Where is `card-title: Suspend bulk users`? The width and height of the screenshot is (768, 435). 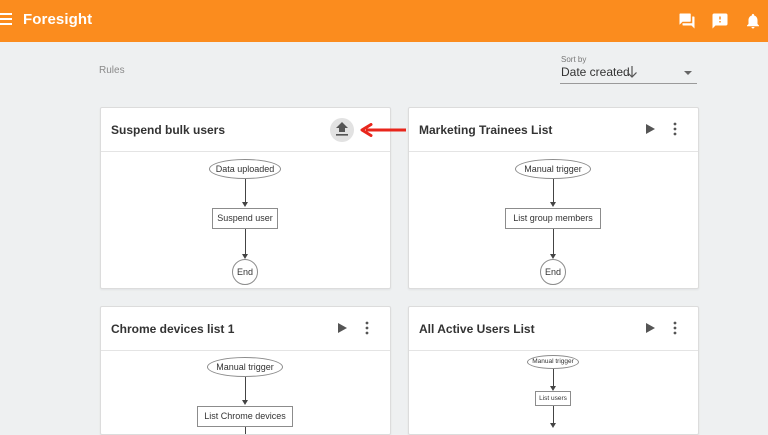 card-title: Suspend bulk users is located at coordinates (168, 130).